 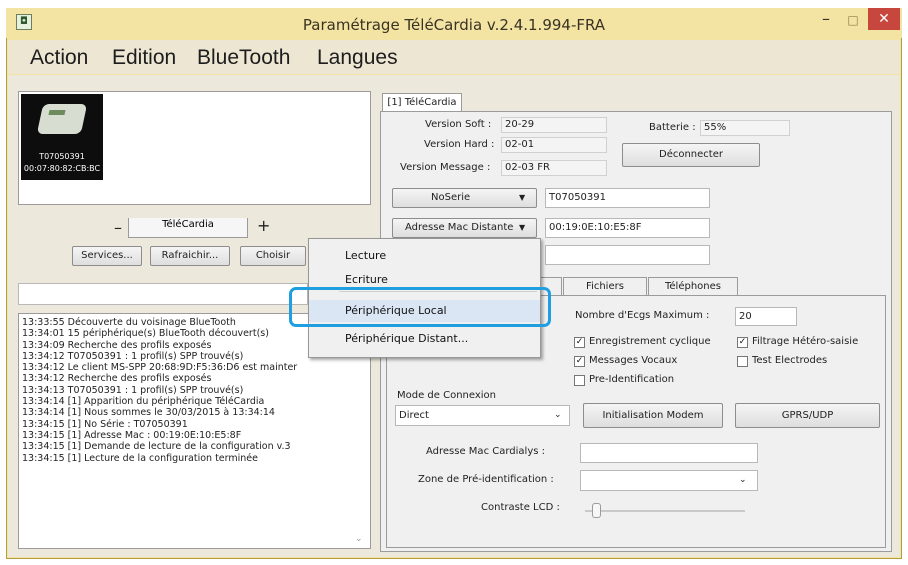 What do you see at coordinates (424, 256) in the screenshot?
I see `menu-item-lecture: Lecture` at bounding box center [424, 256].